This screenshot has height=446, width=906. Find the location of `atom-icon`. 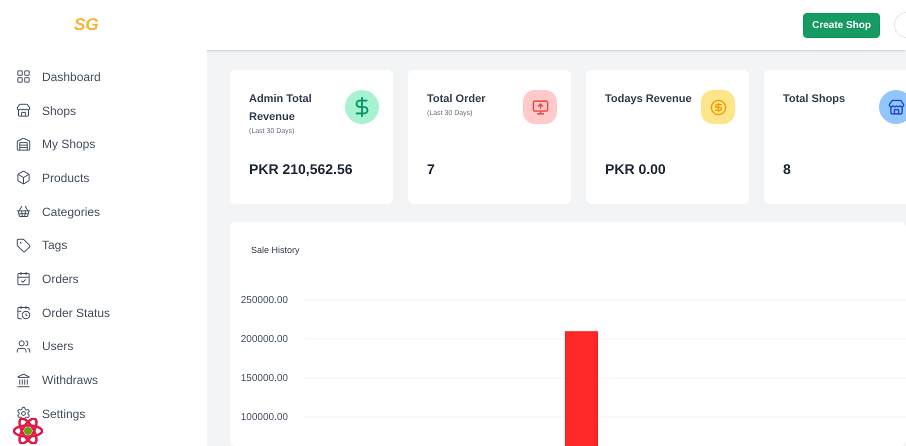

atom-icon is located at coordinates (28, 431).